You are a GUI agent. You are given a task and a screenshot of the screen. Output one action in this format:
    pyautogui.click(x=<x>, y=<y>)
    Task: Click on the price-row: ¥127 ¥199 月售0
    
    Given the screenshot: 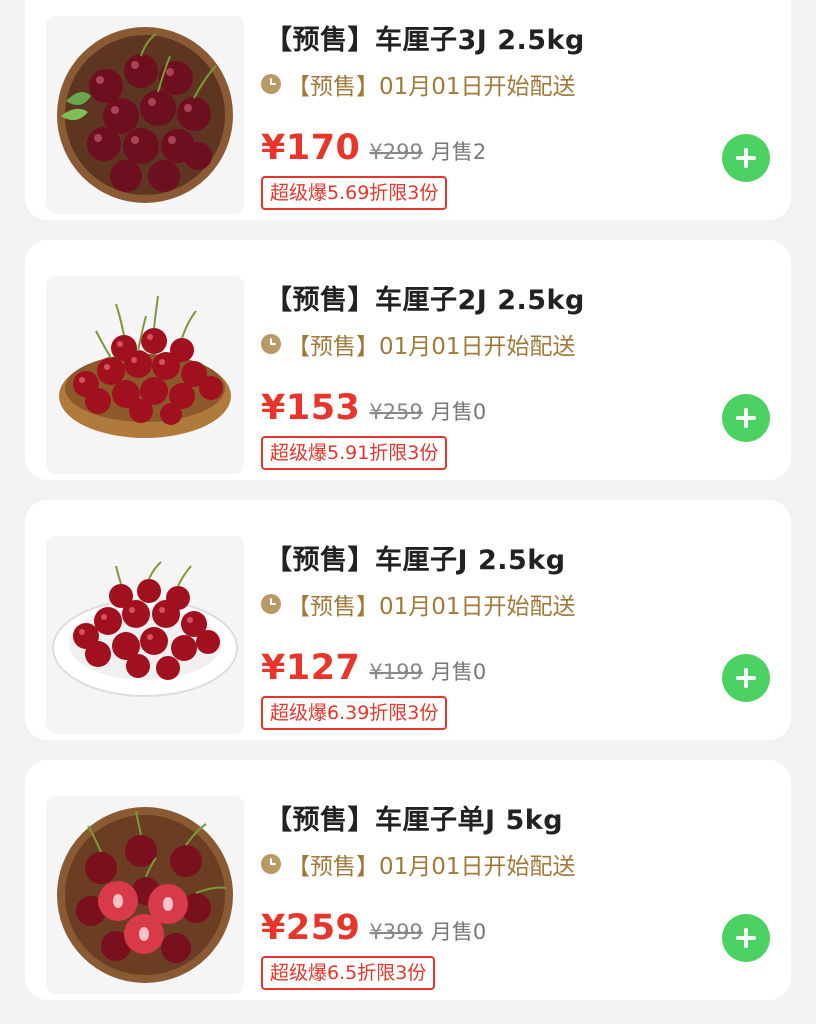 What is the action you would take?
    pyautogui.click(x=373, y=670)
    